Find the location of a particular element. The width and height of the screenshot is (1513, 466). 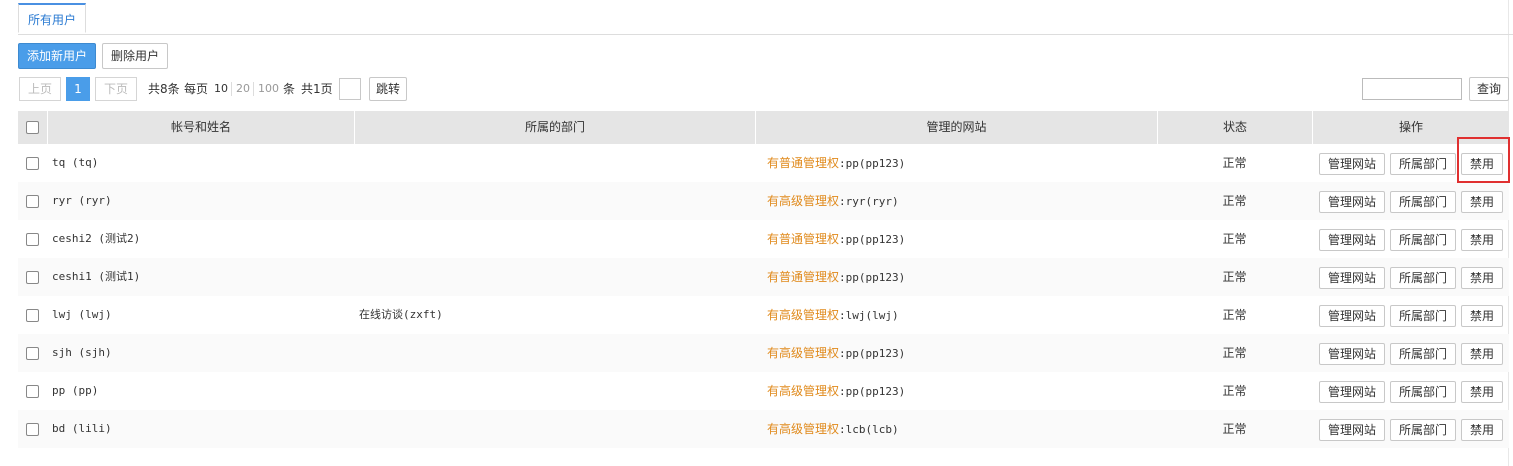

pager-size-20: 20 is located at coordinates (243, 89).